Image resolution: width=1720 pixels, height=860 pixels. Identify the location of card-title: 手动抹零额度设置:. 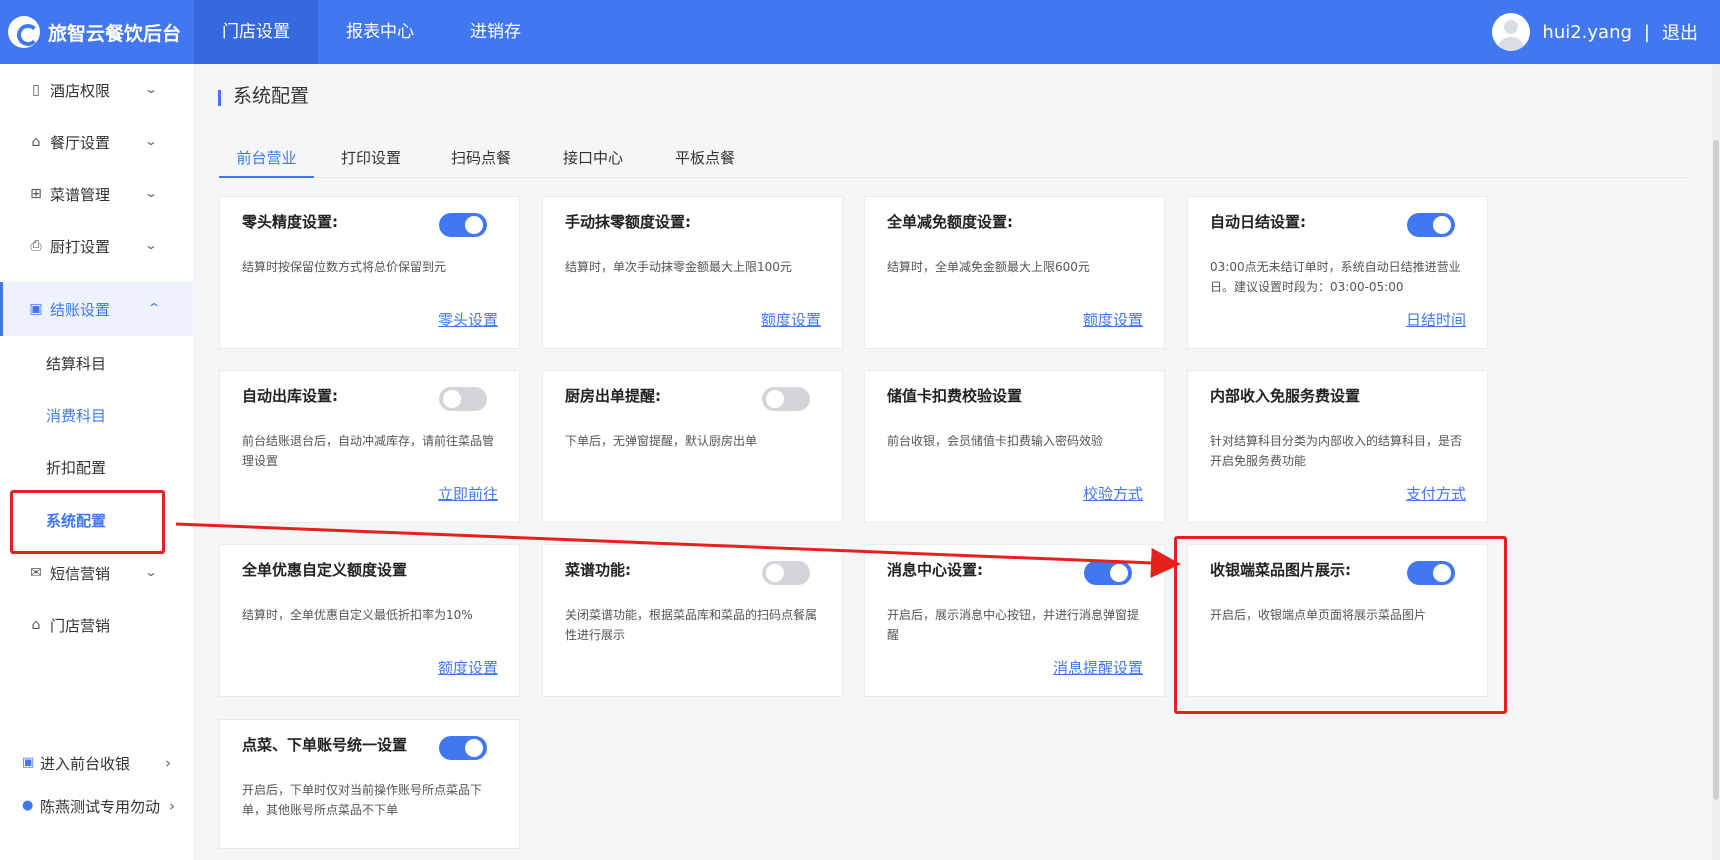
(628, 222).